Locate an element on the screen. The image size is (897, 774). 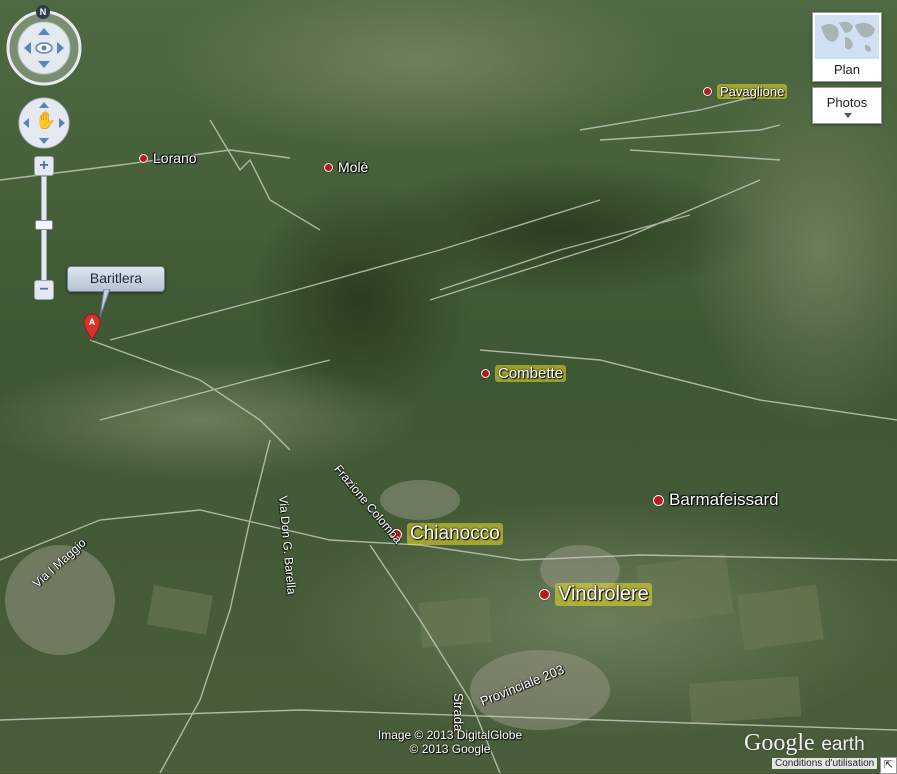
place-mole: Molè is located at coordinates (346, 167).